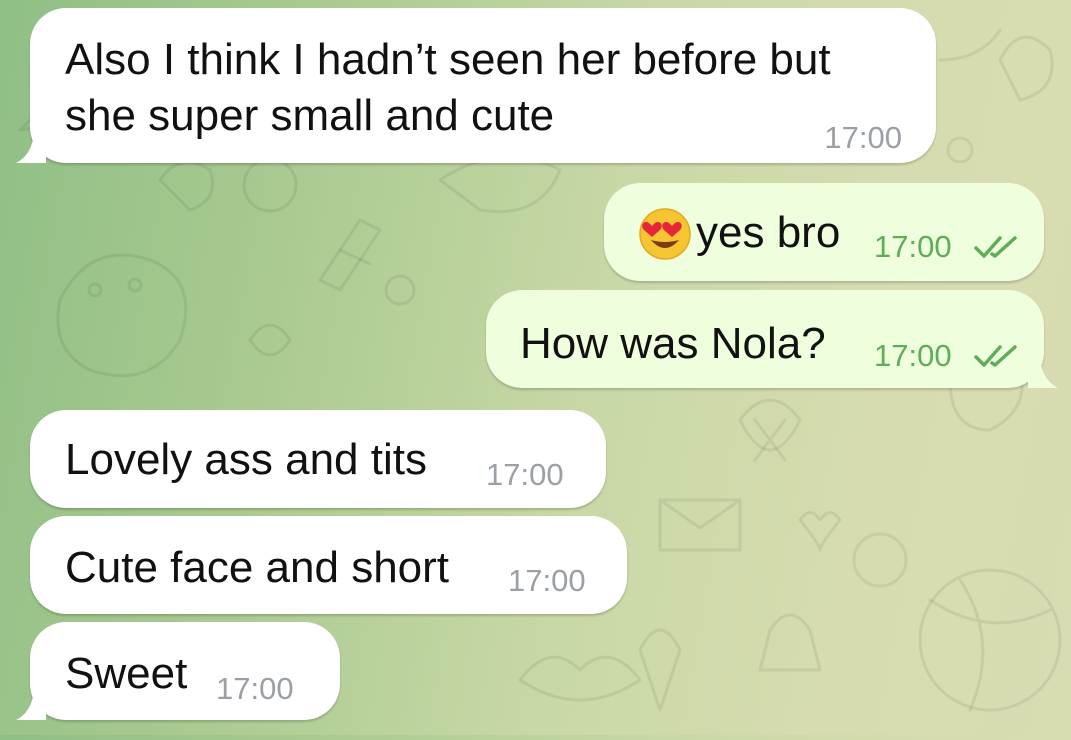 Image resolution: width=1071 pixels, height=740 pixels. I want to click on message-bubble-incoming: Cute face and short 17:00, so click(328, 565).